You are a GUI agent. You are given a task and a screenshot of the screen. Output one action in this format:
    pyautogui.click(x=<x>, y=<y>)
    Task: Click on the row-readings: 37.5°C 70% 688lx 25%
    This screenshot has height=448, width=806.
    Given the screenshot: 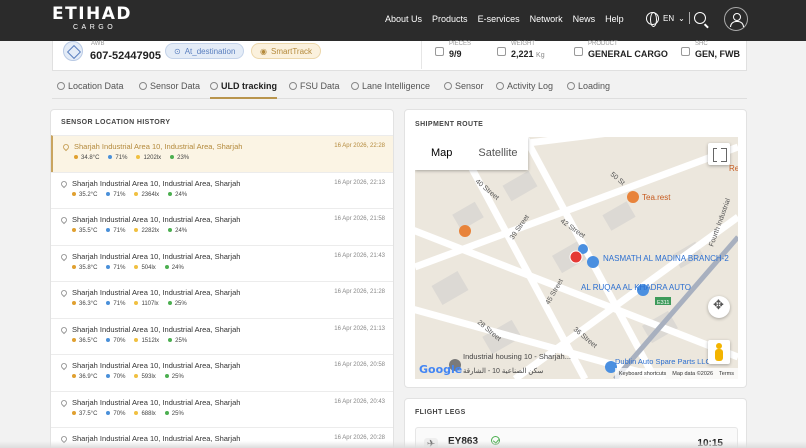 What is the action you would take?
    pyautogui.click(x=128, y=414)
    